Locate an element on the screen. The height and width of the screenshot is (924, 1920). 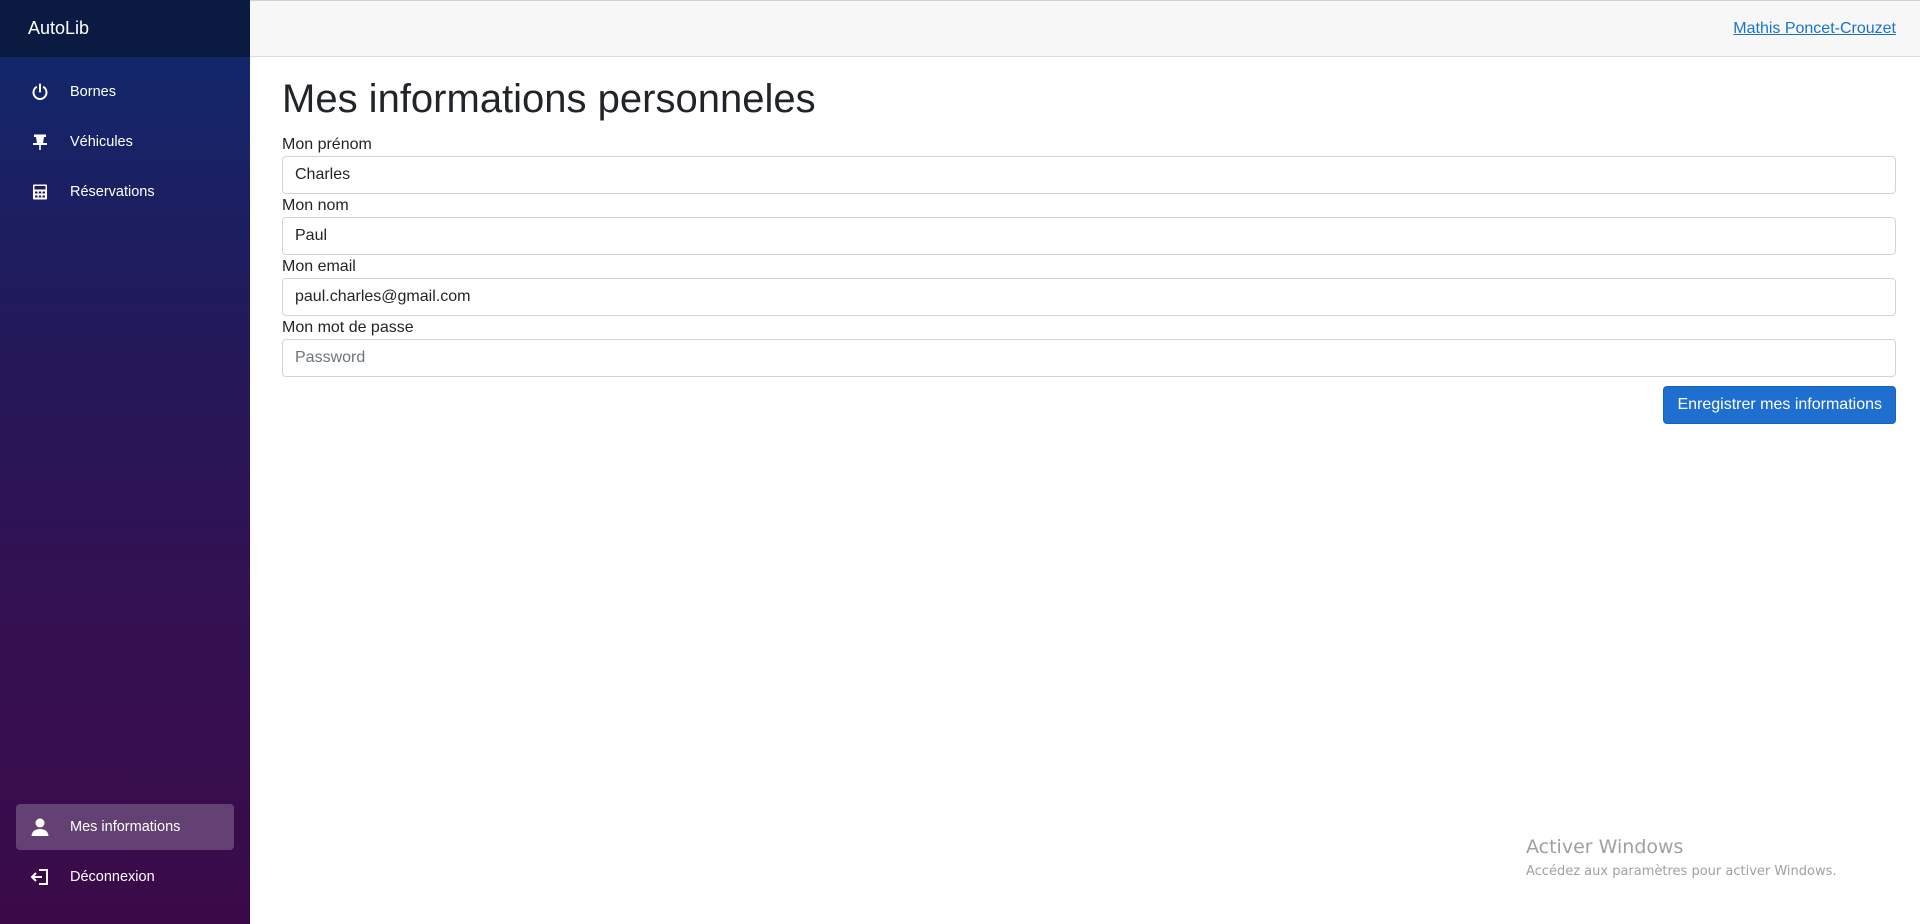
sidebar-item-reservations: Réservations is located at coordinates (125, 192).